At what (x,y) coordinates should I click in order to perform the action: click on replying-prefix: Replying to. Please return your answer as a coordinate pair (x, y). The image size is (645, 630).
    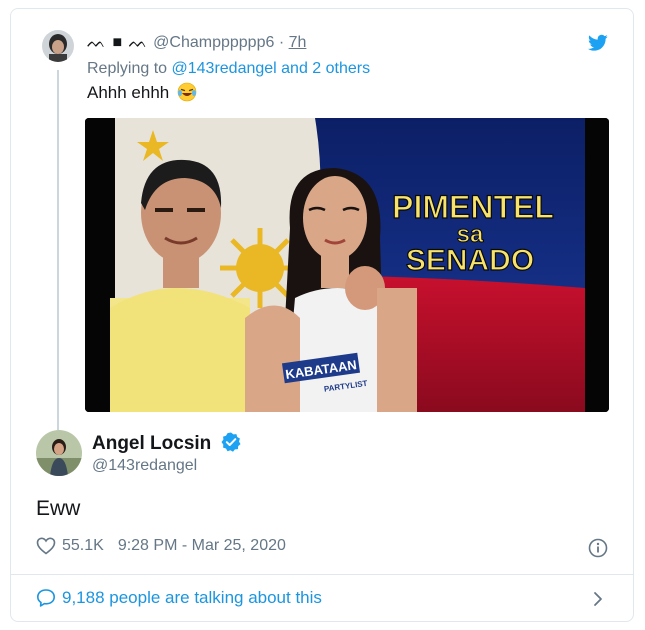
    Looking at the image, I should click on (127, 68).